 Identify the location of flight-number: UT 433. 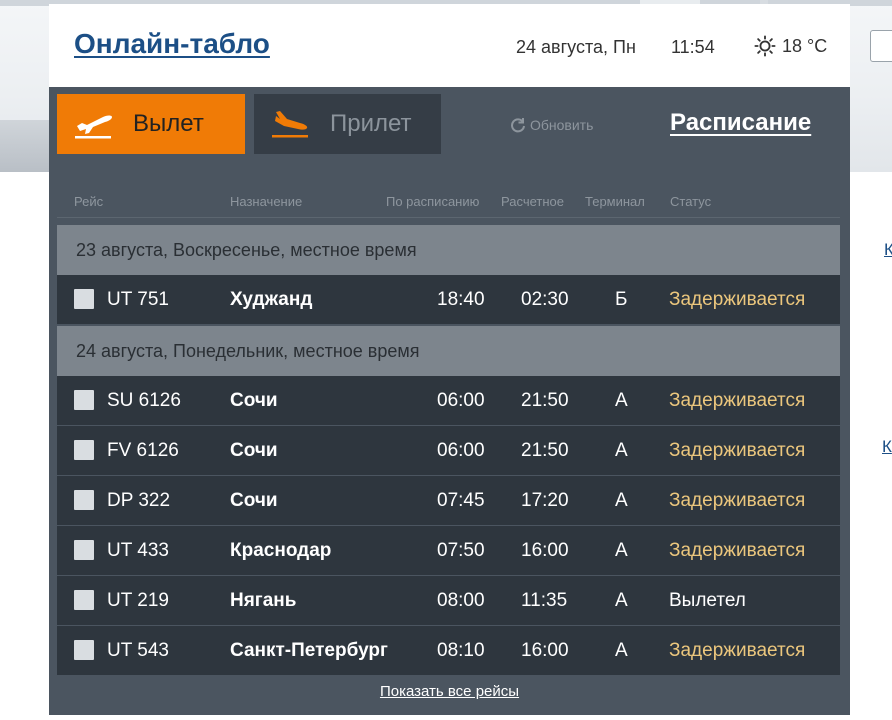
(138, 550).